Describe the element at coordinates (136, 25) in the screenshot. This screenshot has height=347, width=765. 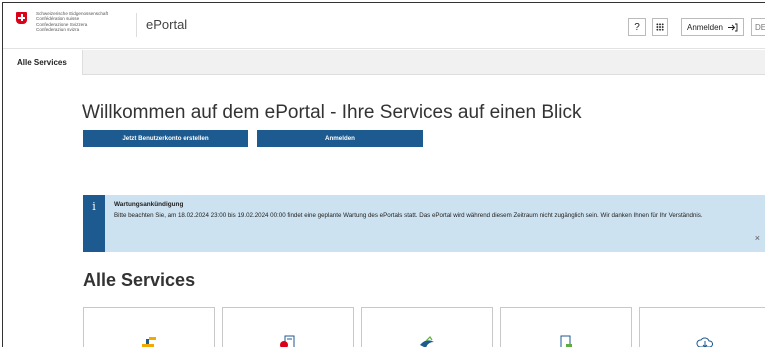
I see `header-divider` at that location.